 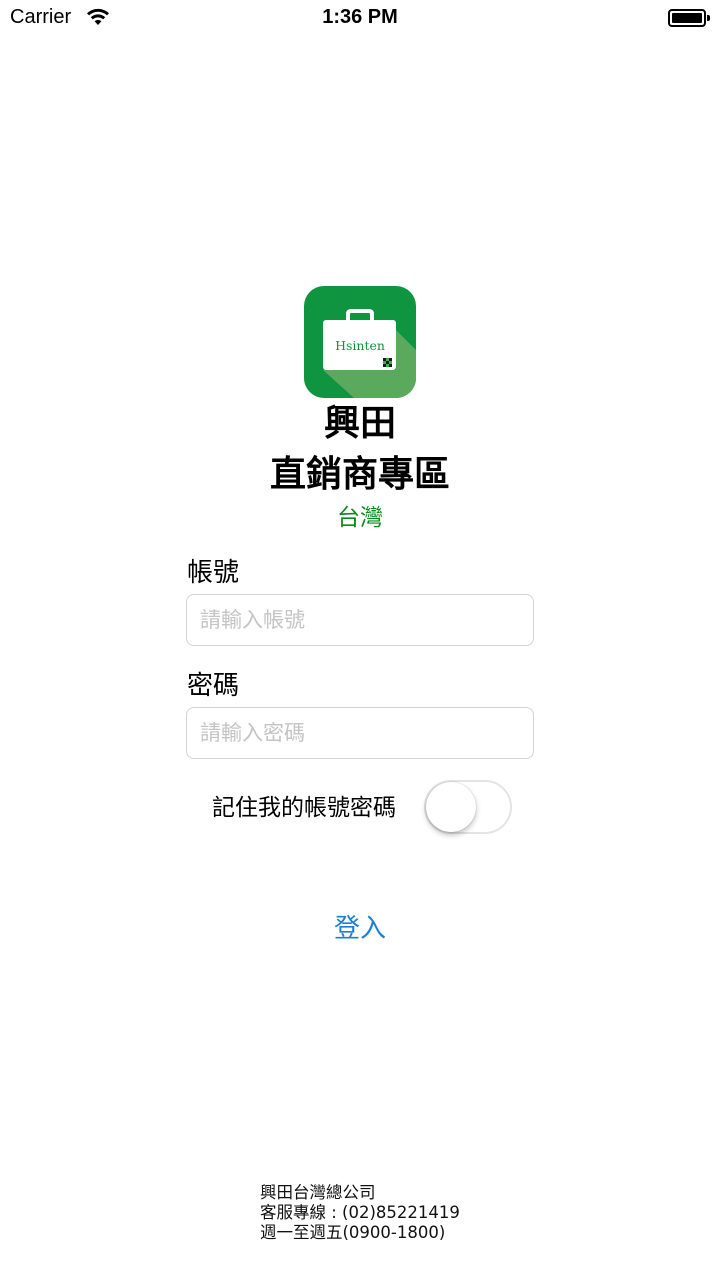 I want to click on login-button: 登入, so click(x=360, y=926).